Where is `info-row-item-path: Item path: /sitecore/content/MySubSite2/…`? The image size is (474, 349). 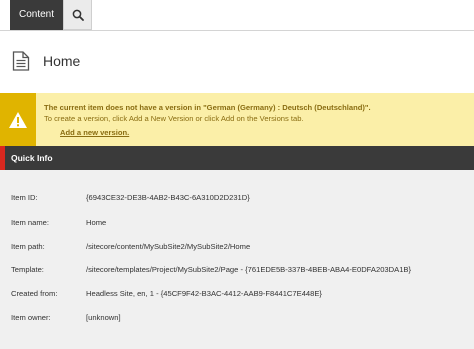
info-row-item-path: Item path: /sitecore/content/MySubSite2/… is located at coordinates (237, 248).